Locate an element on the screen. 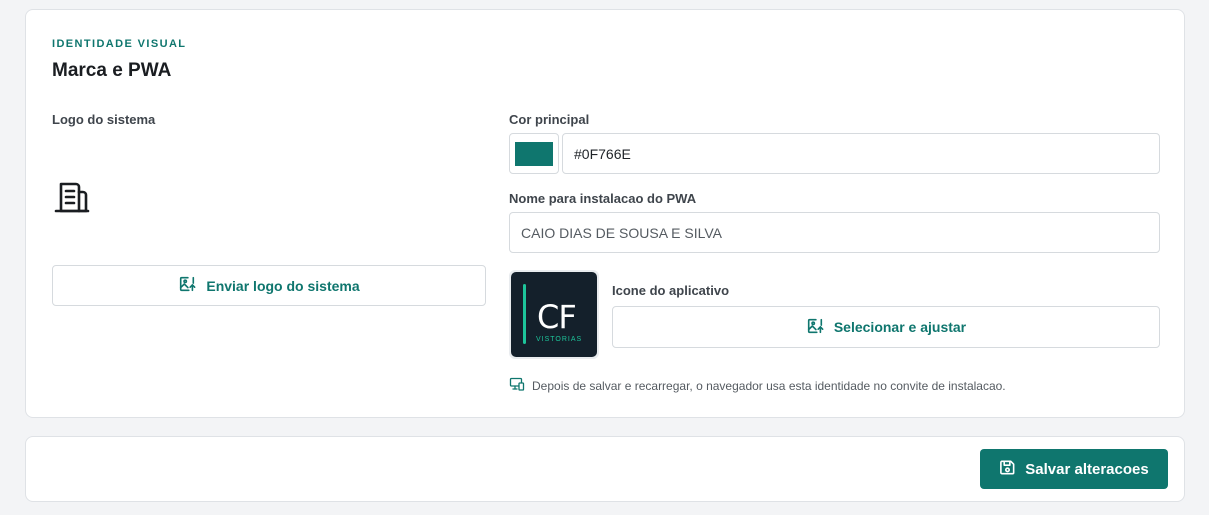 The image size is (1209, 515). pwa-name-input: CAIO DIAS DE SOUSA E SILVA is located at coordinates (834, 232).